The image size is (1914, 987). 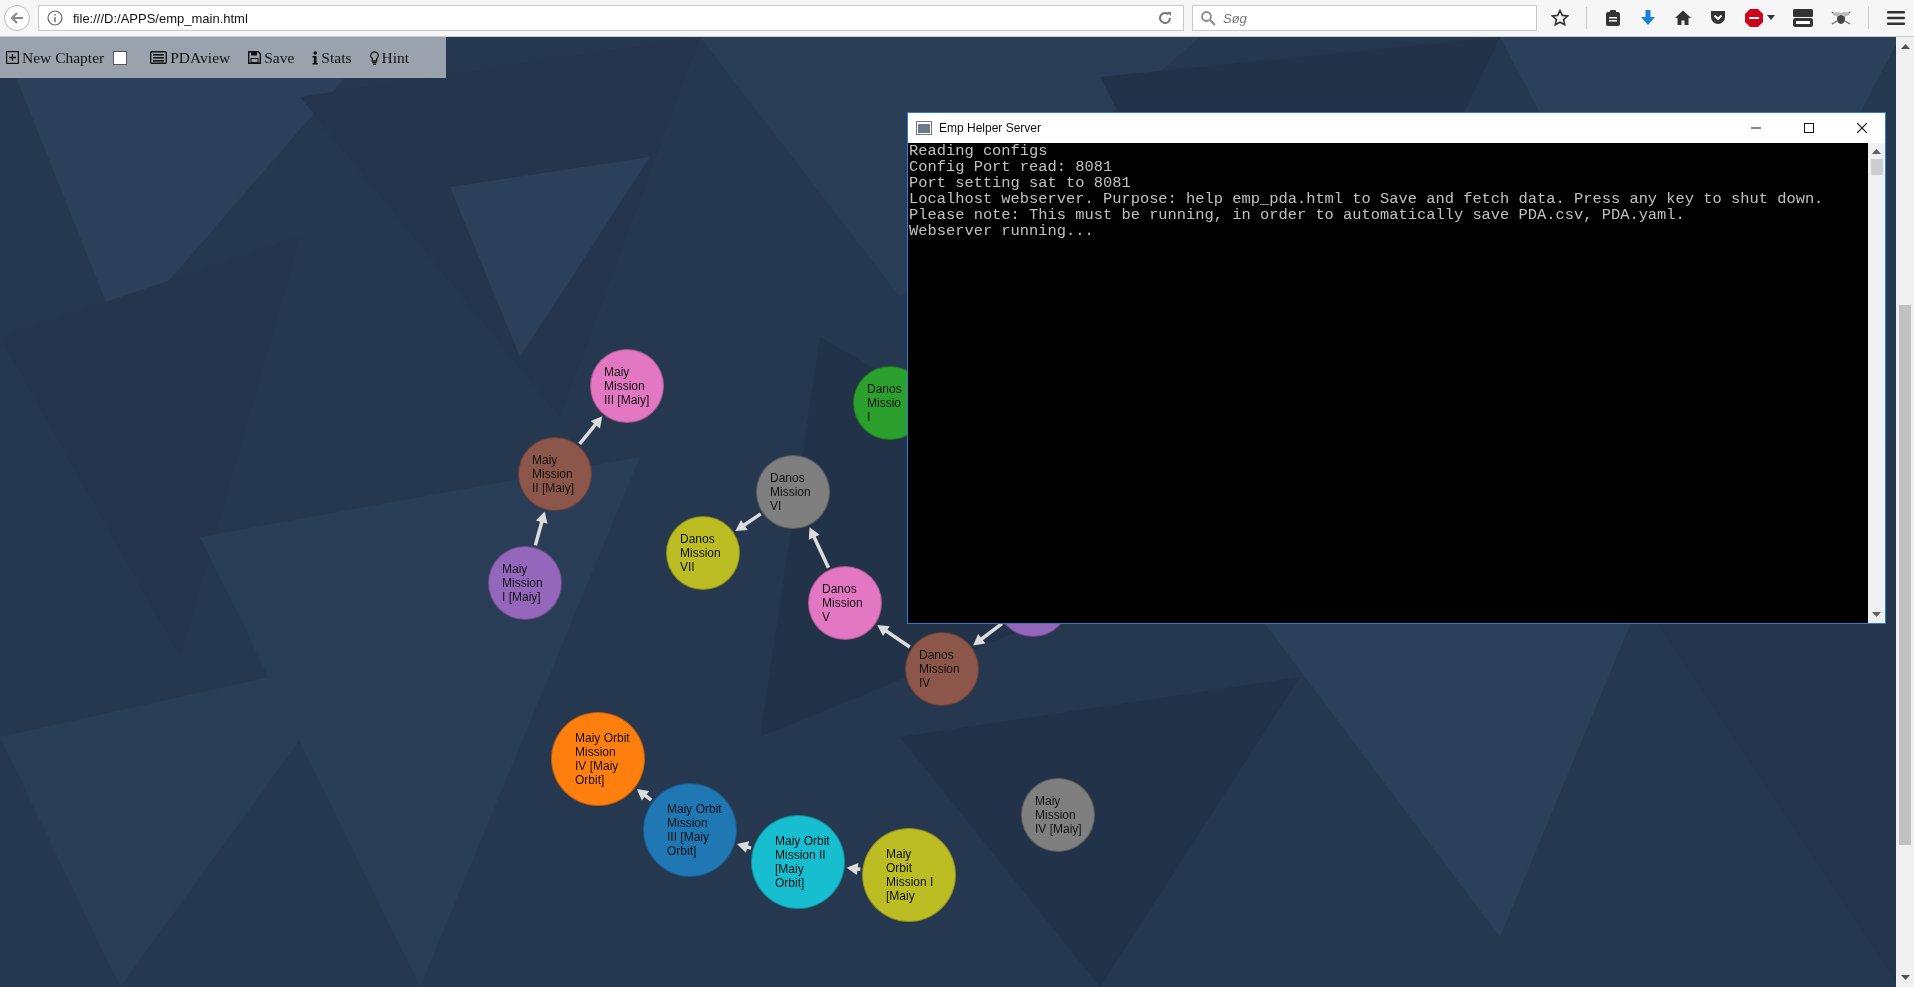 I want to click on node-label: Maiy Mission III [Maiy], so click(x=627, y=386).